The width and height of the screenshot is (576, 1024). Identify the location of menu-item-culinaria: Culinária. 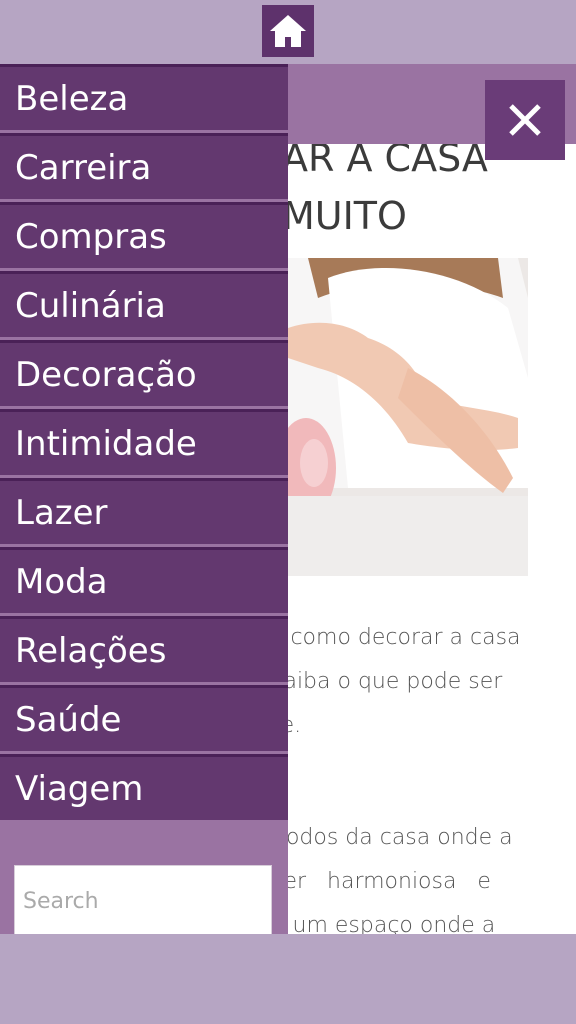
(144, 304).